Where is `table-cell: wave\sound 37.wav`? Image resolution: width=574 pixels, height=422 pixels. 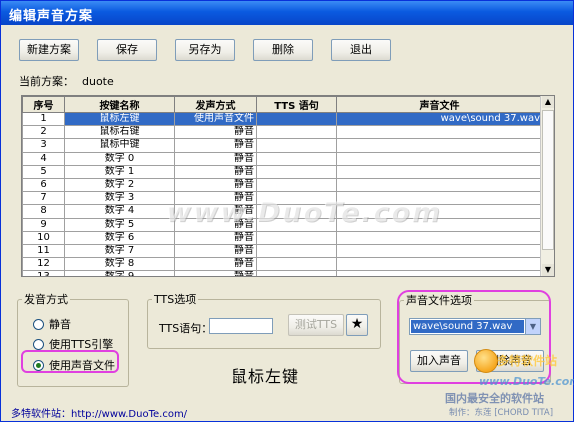
table-cell: wave\sound 37.wav is located at coordinates (439, 119).